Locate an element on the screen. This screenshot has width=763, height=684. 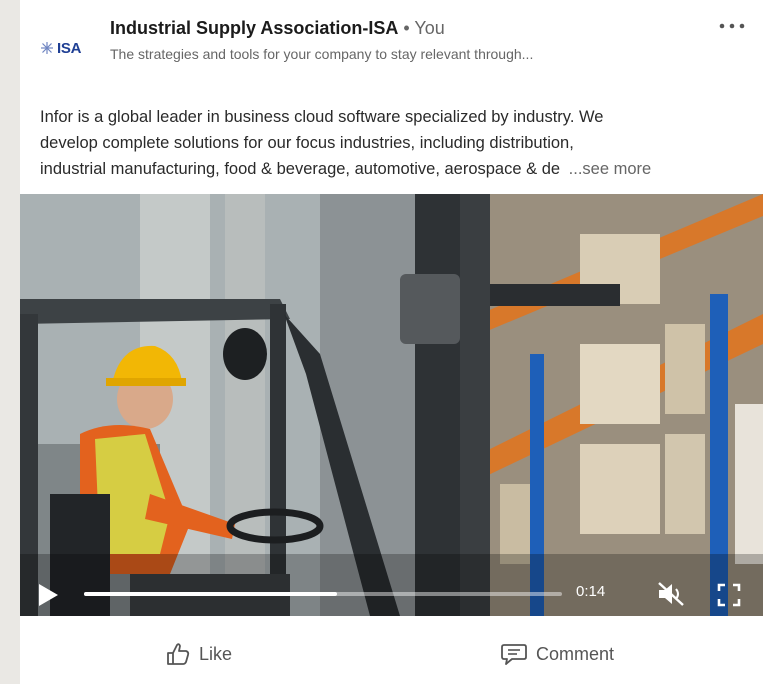
more-options-button is located at coordinates (732, 26).